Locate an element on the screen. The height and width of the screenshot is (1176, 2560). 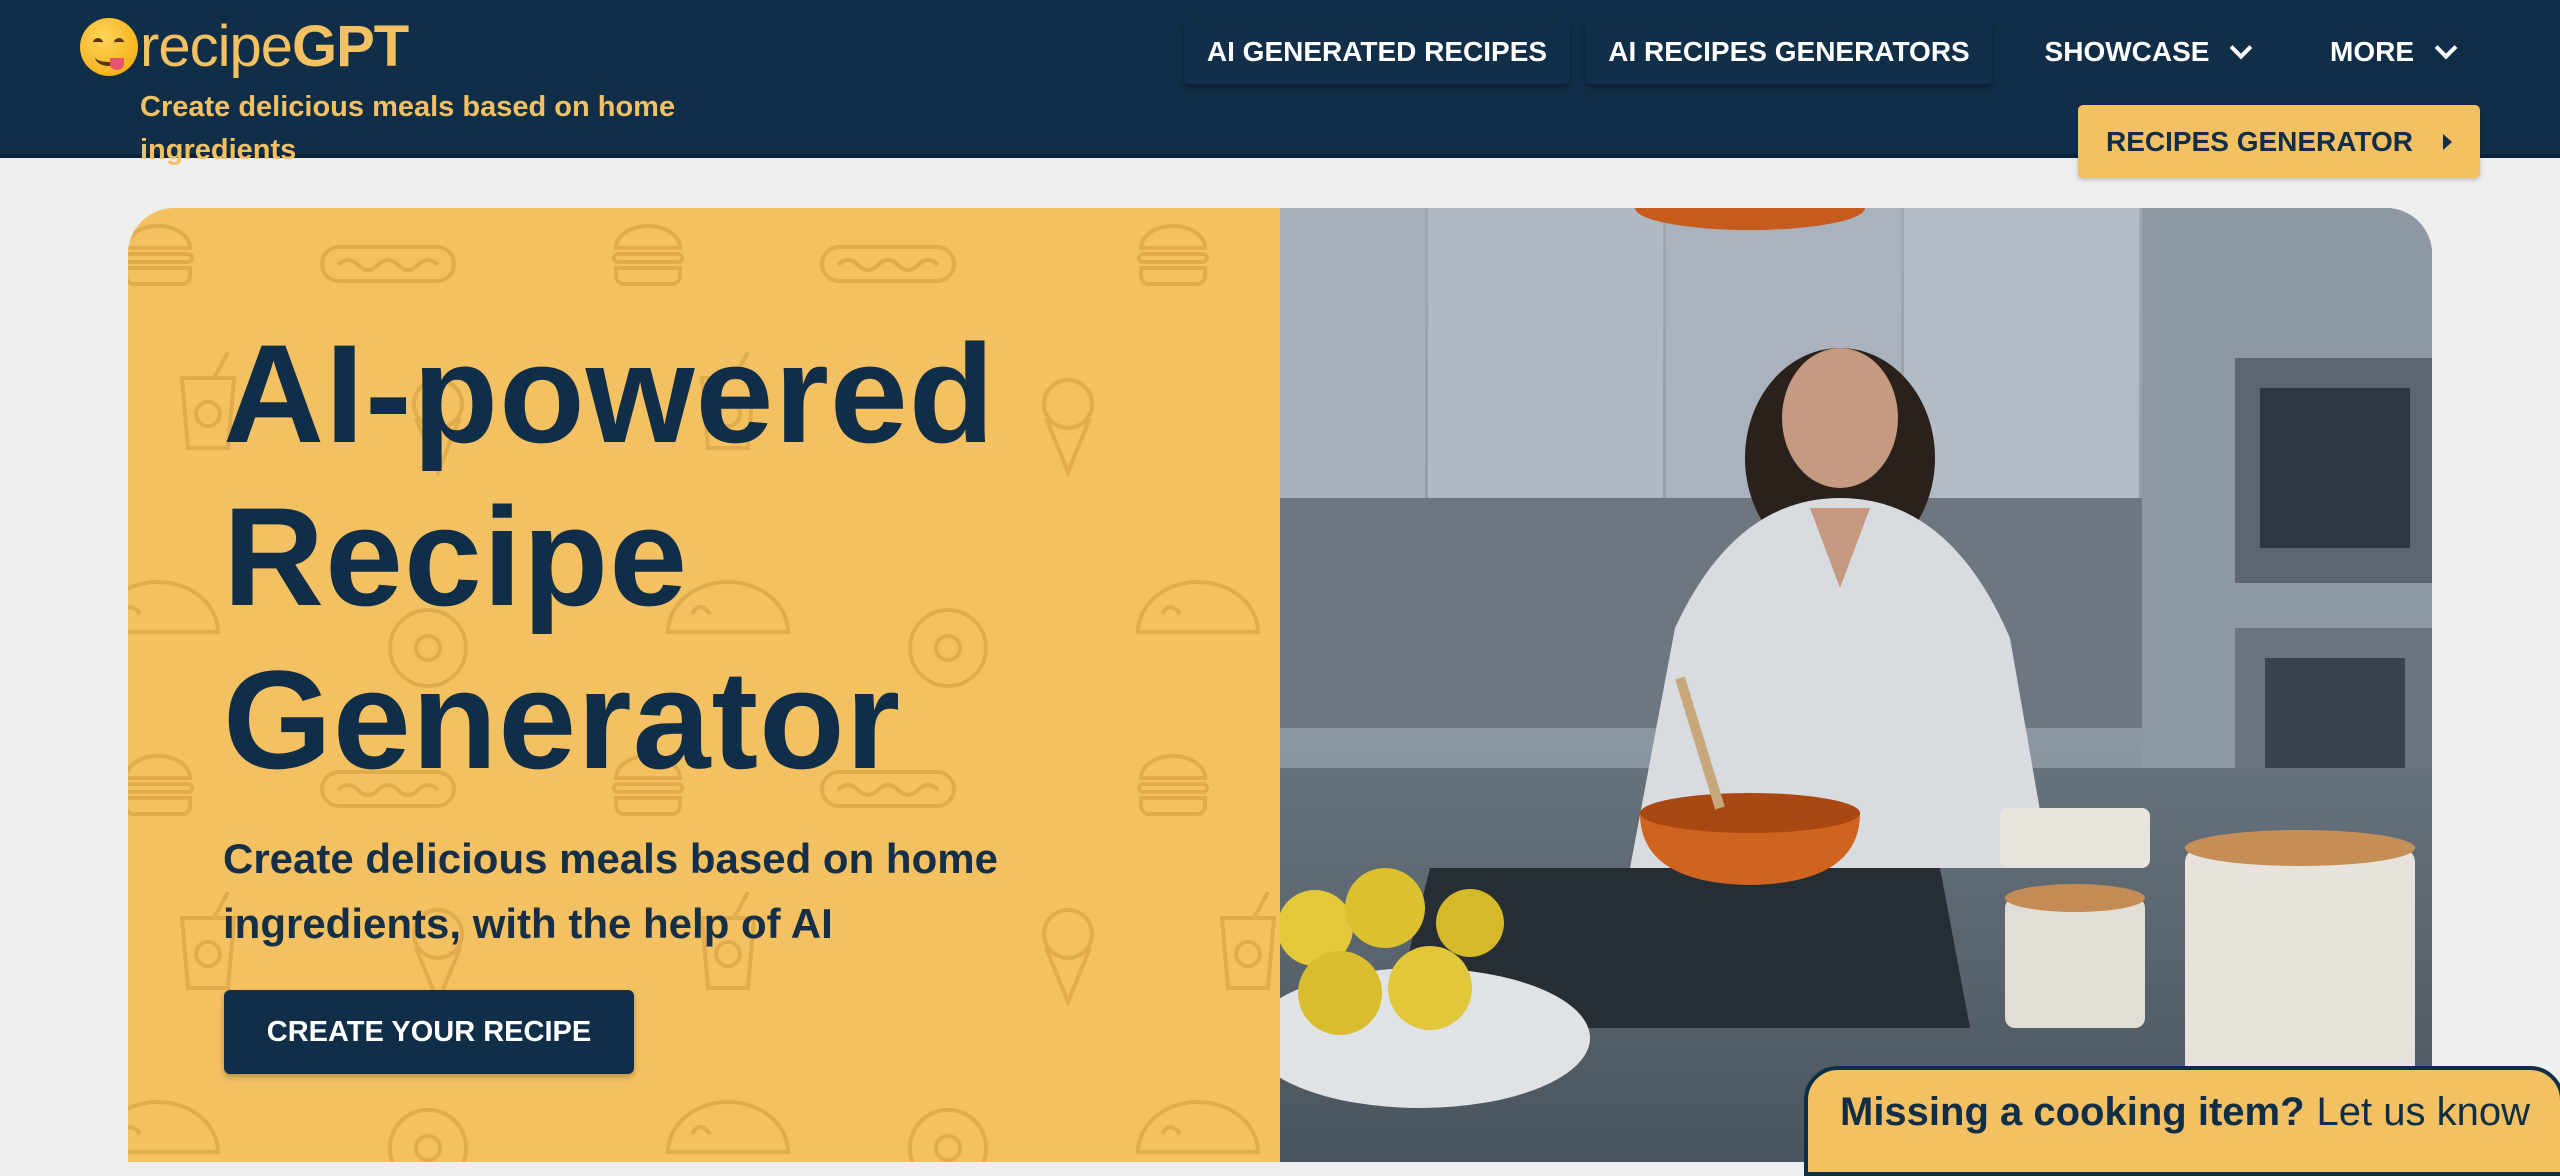
nav-label: MORE is located at coordinates (2372, 51).